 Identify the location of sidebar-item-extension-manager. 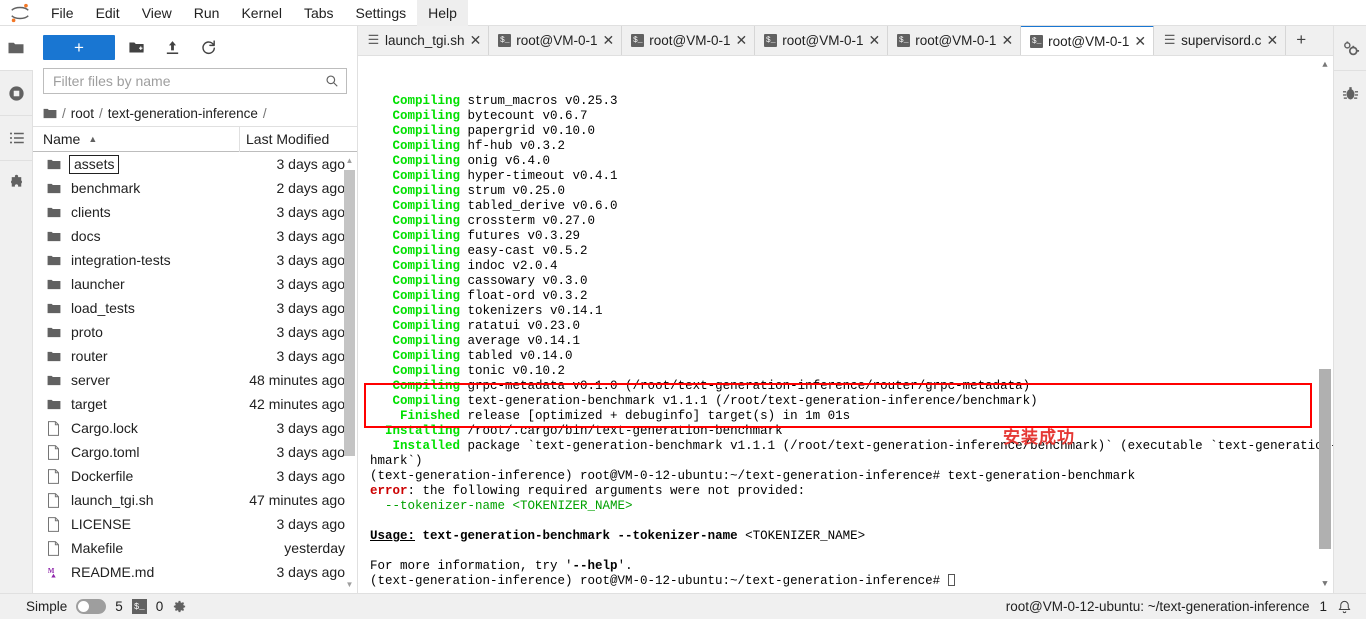
(16, 183).